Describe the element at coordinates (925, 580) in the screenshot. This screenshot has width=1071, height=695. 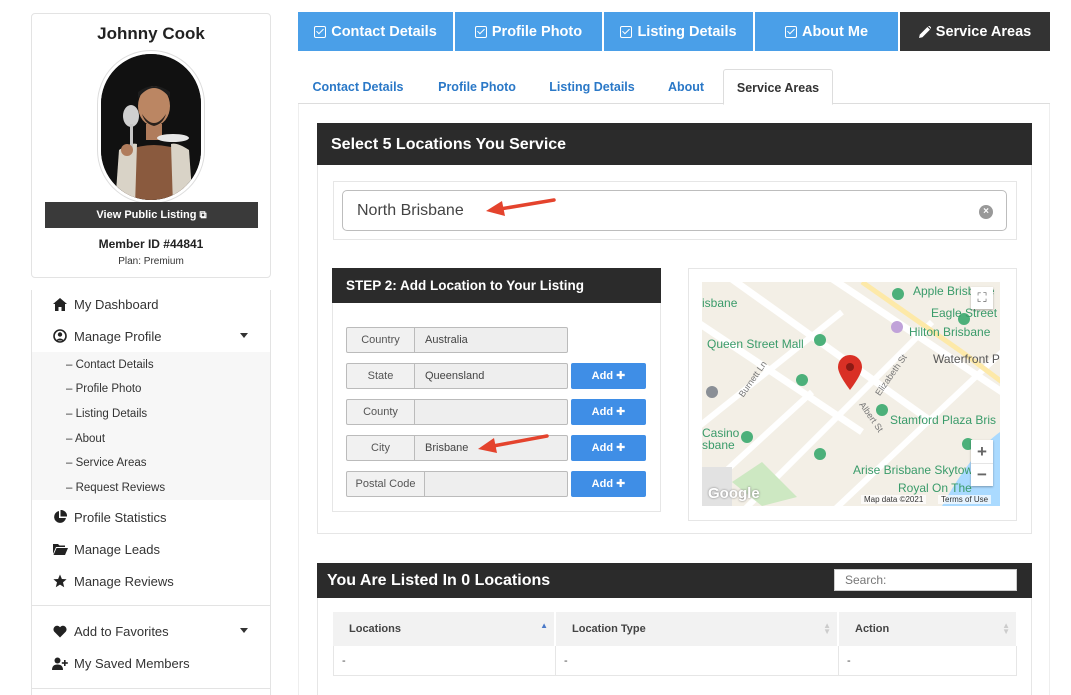
I see `table-search-input: Search:` at that location.